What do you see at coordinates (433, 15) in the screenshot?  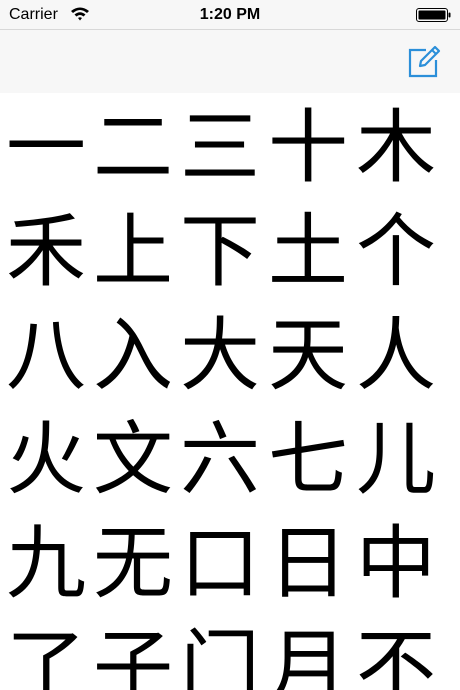 I see `battery-icon` at bounding box center [433, 15].